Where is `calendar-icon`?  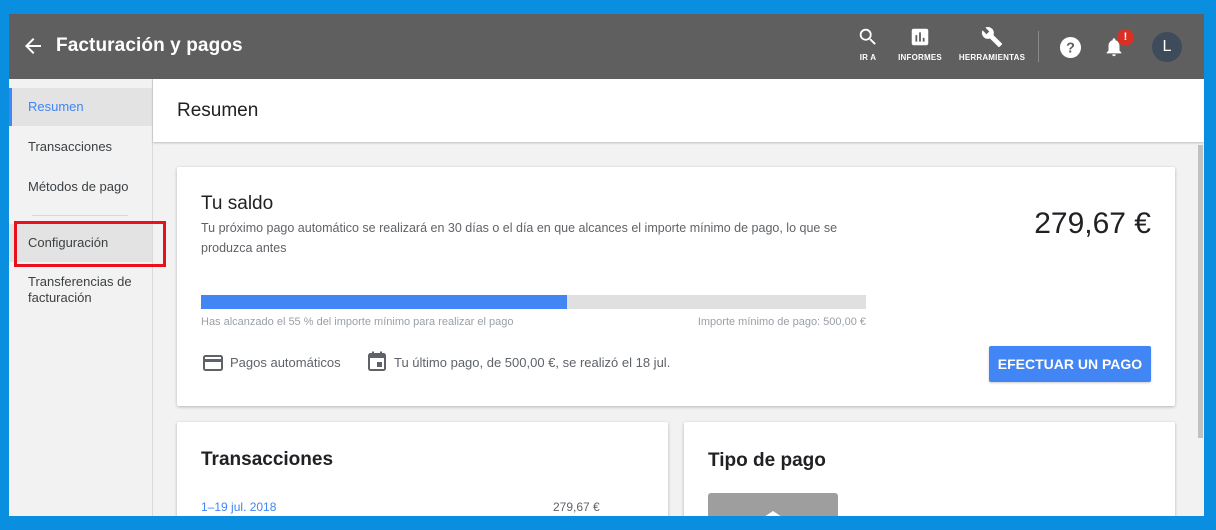
calendar-icon is located at coordinates (377, 361).